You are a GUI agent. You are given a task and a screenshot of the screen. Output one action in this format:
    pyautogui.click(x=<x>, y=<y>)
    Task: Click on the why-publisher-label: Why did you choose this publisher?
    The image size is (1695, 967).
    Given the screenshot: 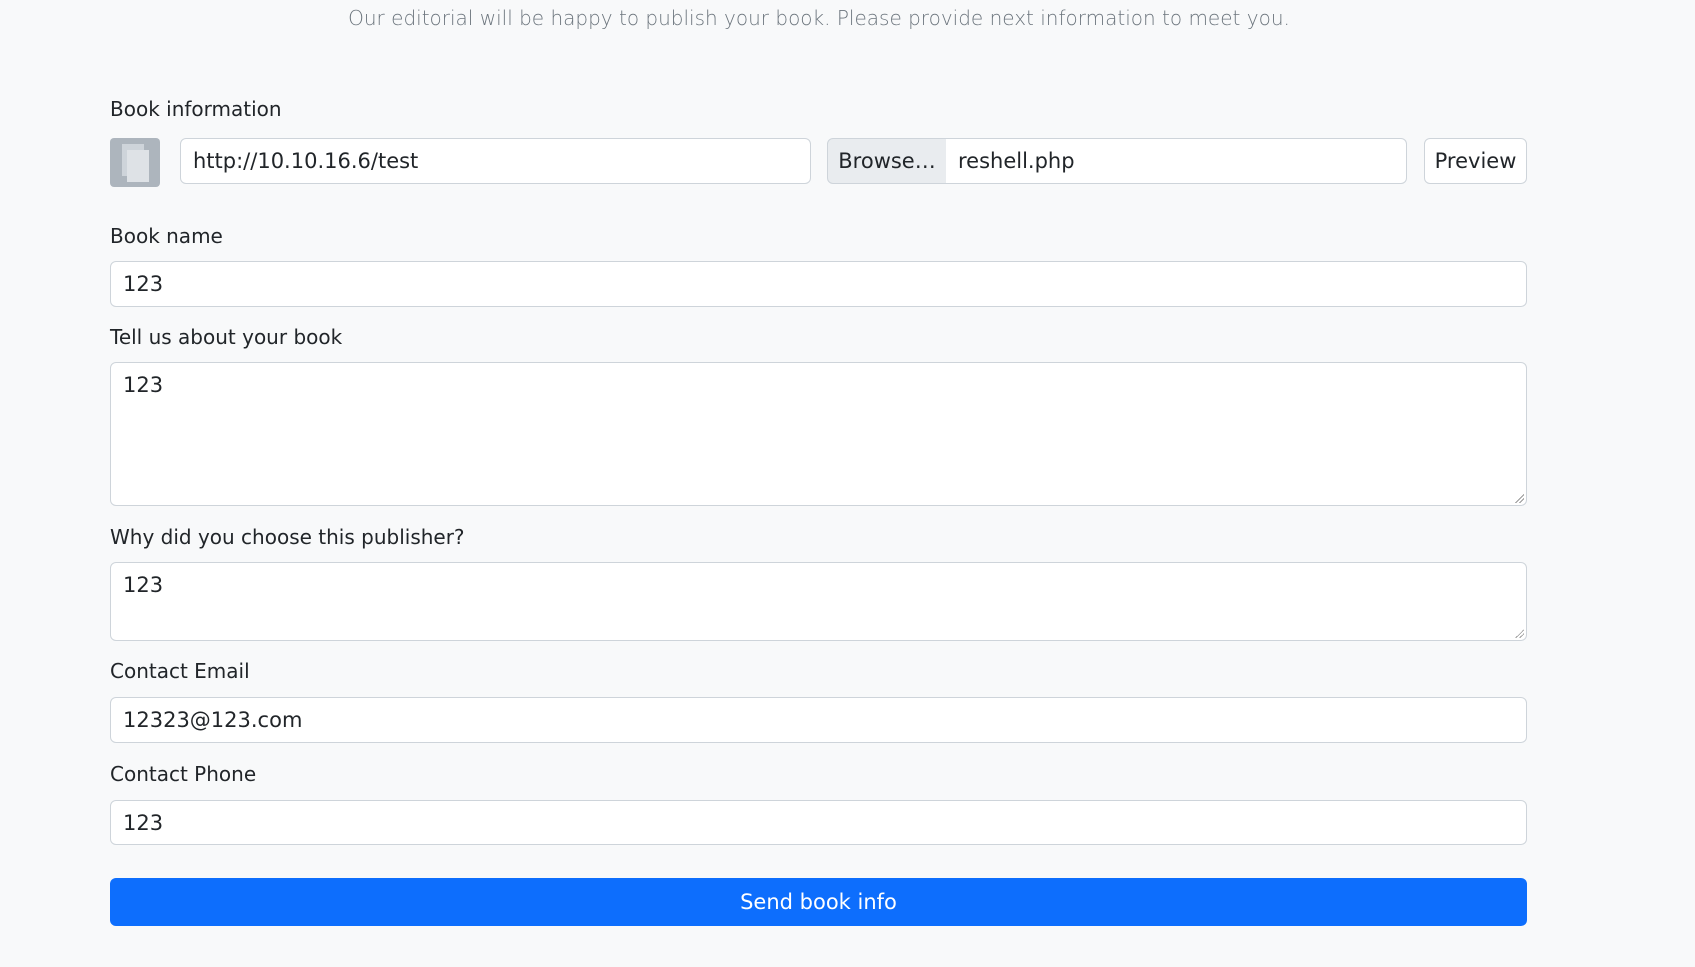 What is the action you would take?
    pyautogui.click(x=287, y=537)
    